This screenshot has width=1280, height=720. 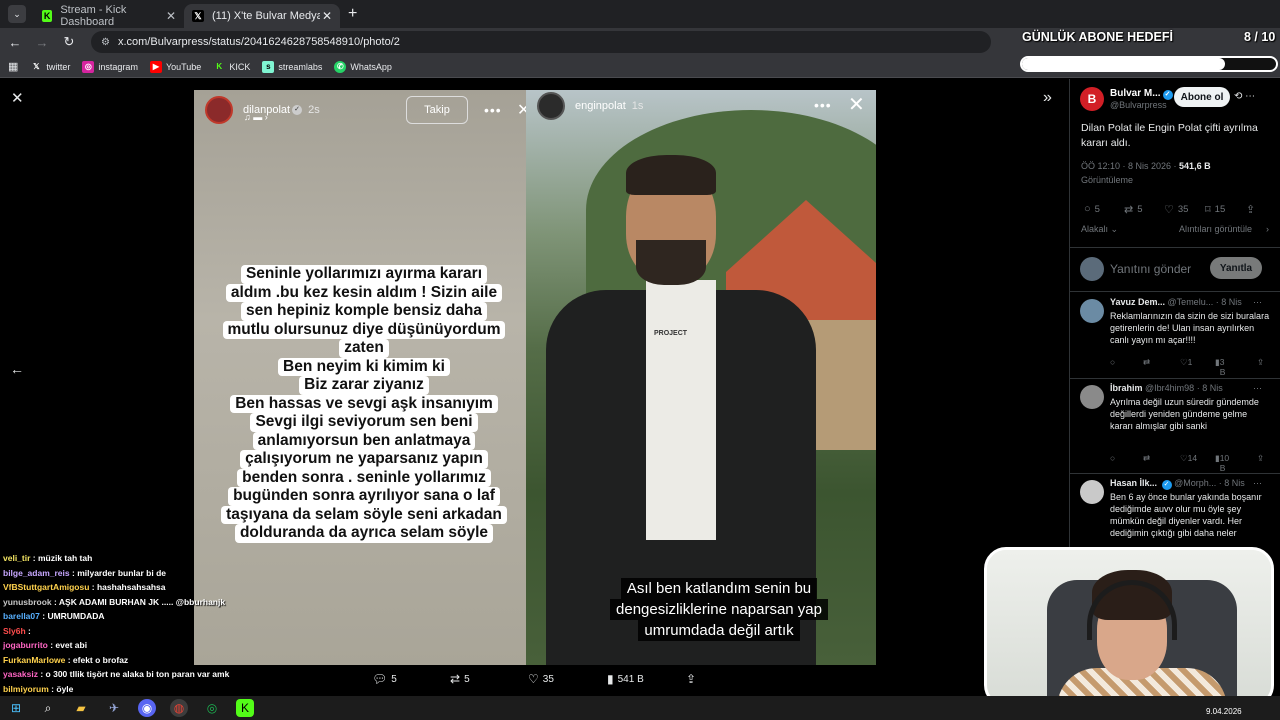 I want to click on spotify-icon: ◎, so click(x=212, y=708).